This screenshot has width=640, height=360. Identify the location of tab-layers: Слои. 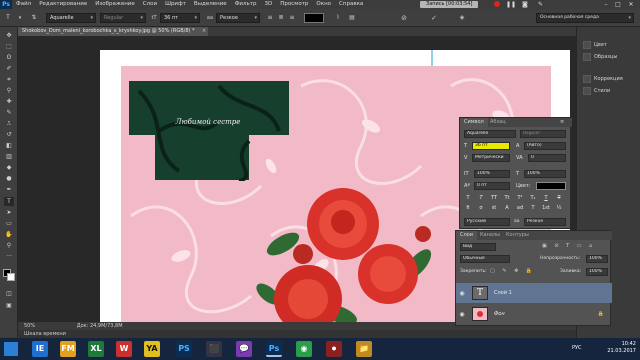
(466, 235).